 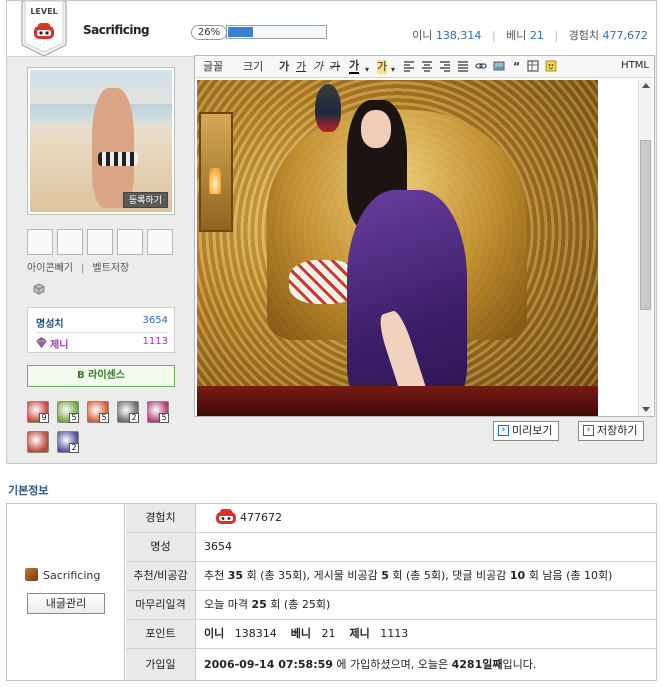 I want to click on quote-icon: “, so click(x=516, y=67).